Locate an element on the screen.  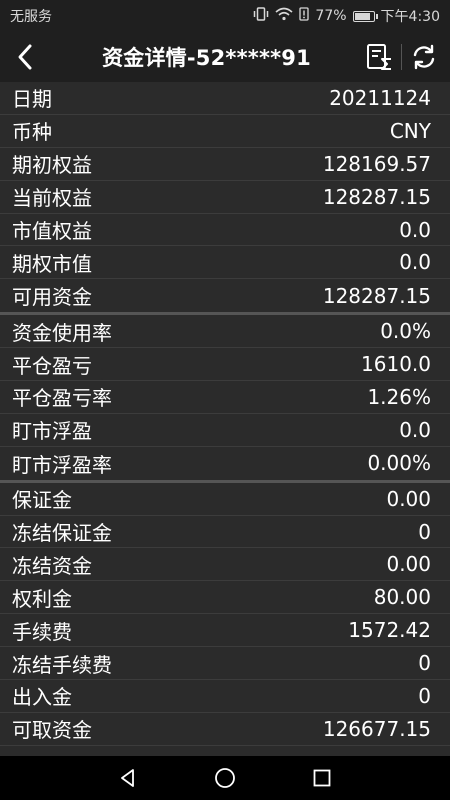
summary-button is located at coordinates (379, 57).